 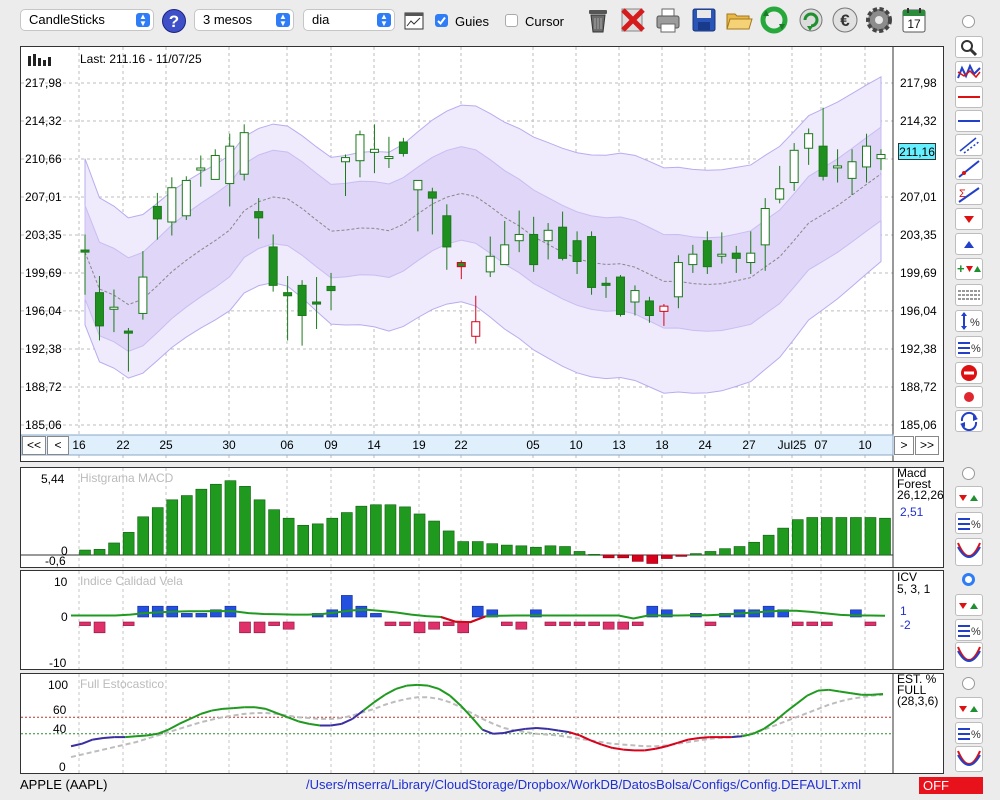 I want to click on help-icon: ?, so click(x=174, y=21).